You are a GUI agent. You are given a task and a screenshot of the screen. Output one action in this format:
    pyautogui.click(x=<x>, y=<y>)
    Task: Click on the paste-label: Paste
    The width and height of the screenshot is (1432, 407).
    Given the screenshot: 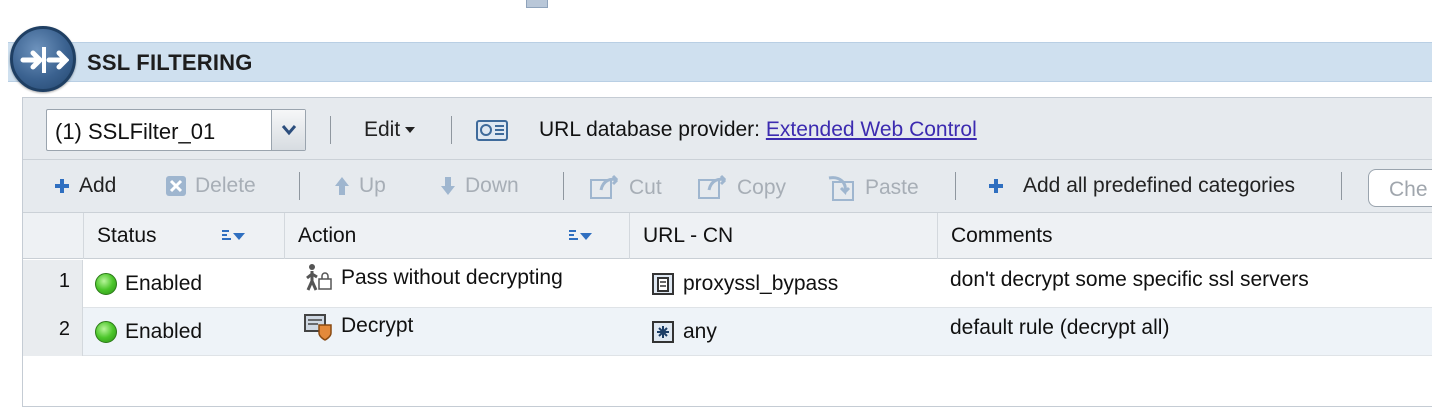 What is the action you would take?
    pyautogui.click(x=892, y=187)
    